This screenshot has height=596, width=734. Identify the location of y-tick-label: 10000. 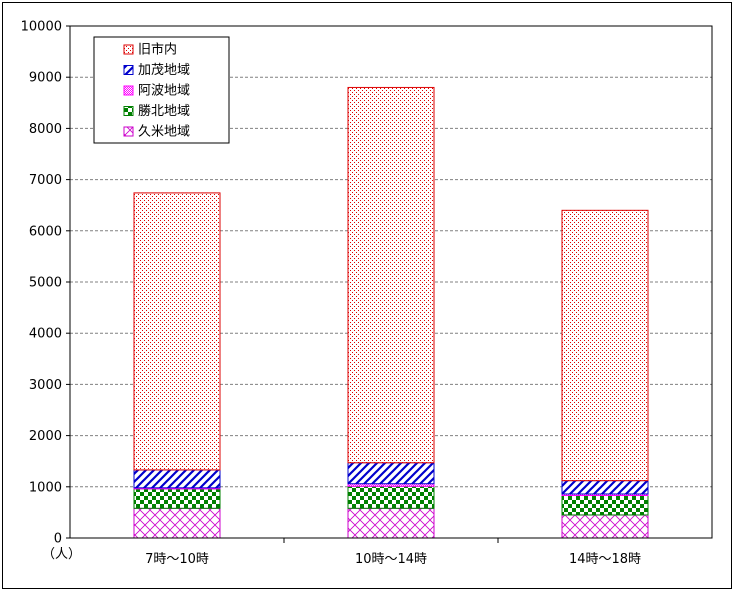
(41, 27).